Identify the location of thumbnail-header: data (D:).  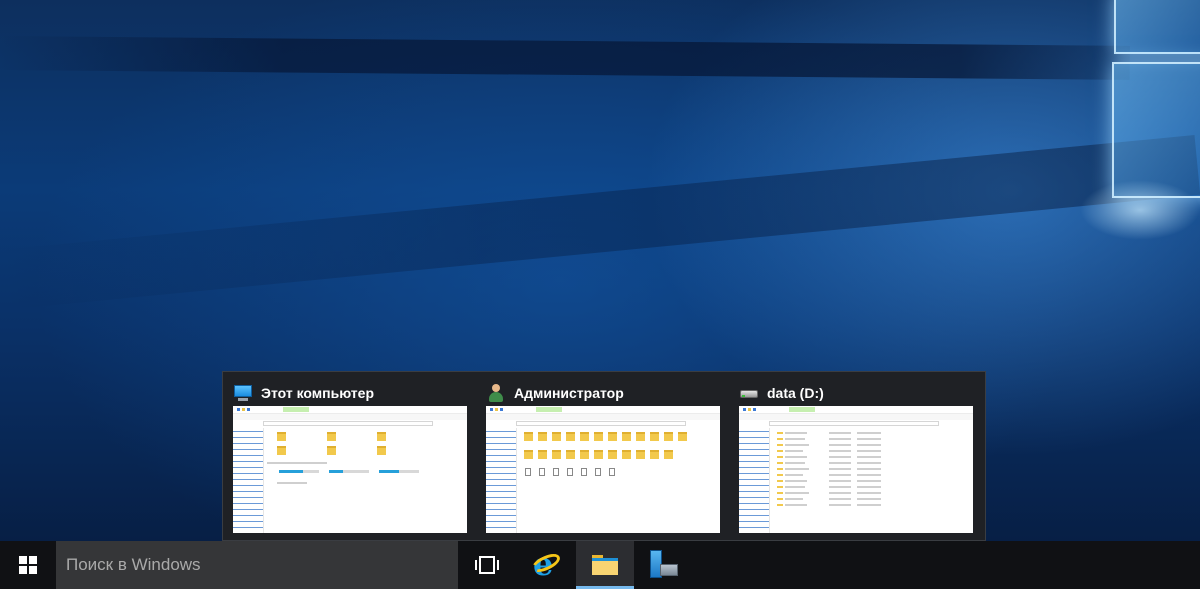
(781, 393).